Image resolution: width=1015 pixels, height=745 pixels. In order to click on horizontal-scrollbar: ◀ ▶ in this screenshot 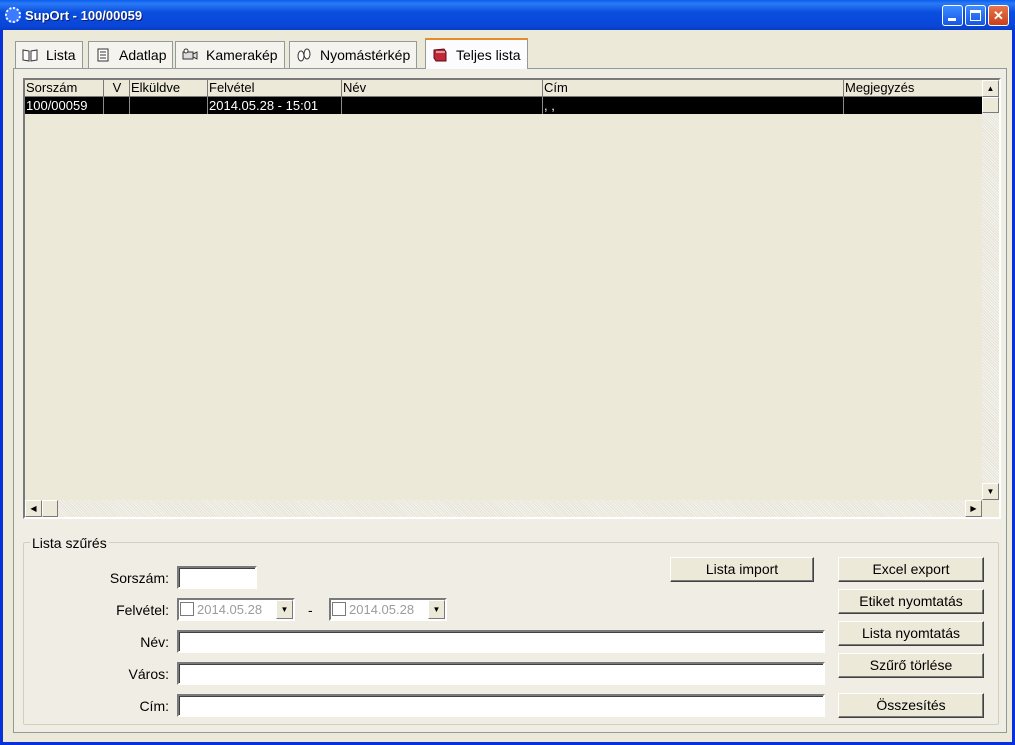, I will do `click(503, 508)`.